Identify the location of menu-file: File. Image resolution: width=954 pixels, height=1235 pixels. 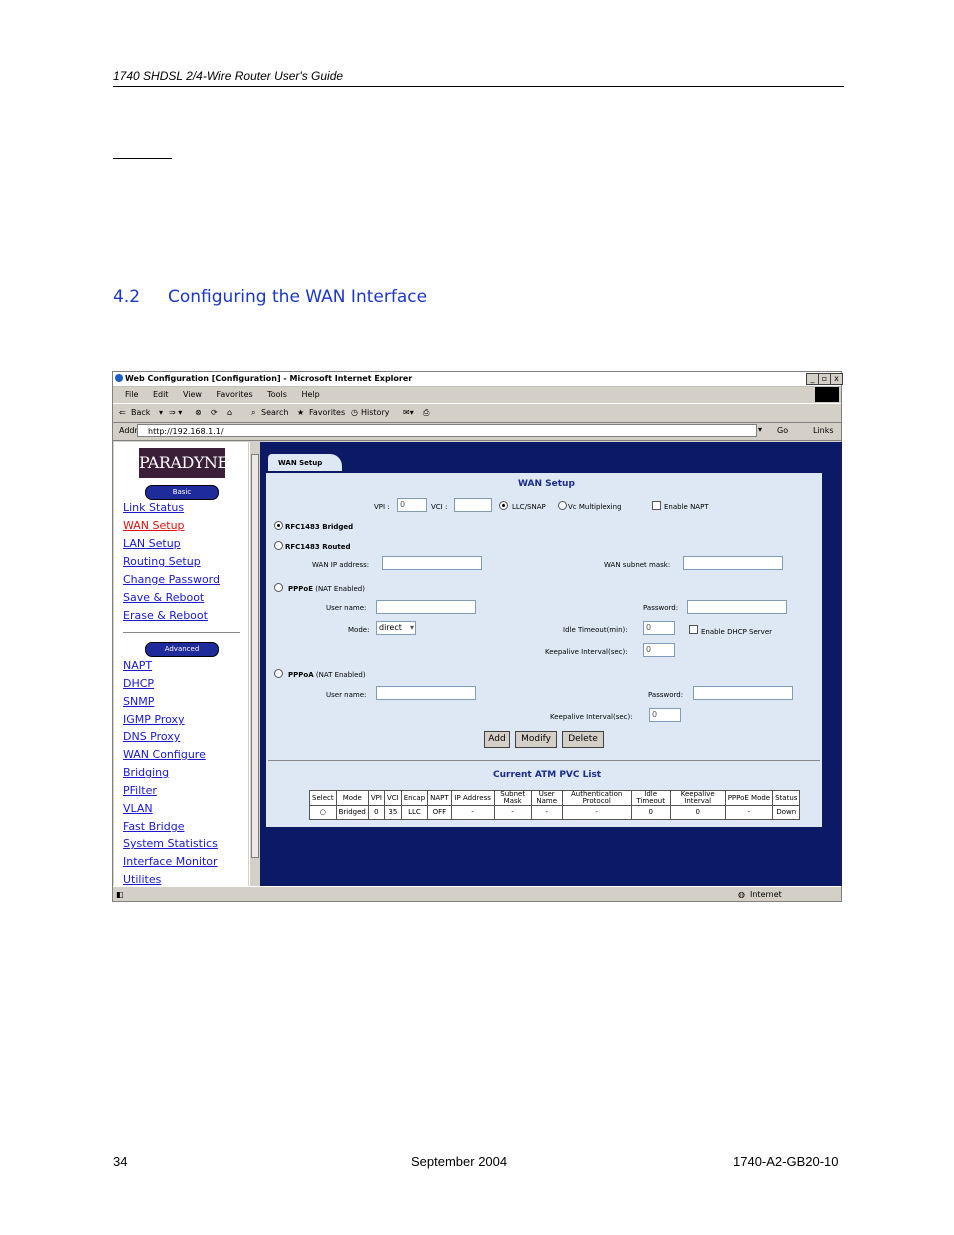
(131, 394).